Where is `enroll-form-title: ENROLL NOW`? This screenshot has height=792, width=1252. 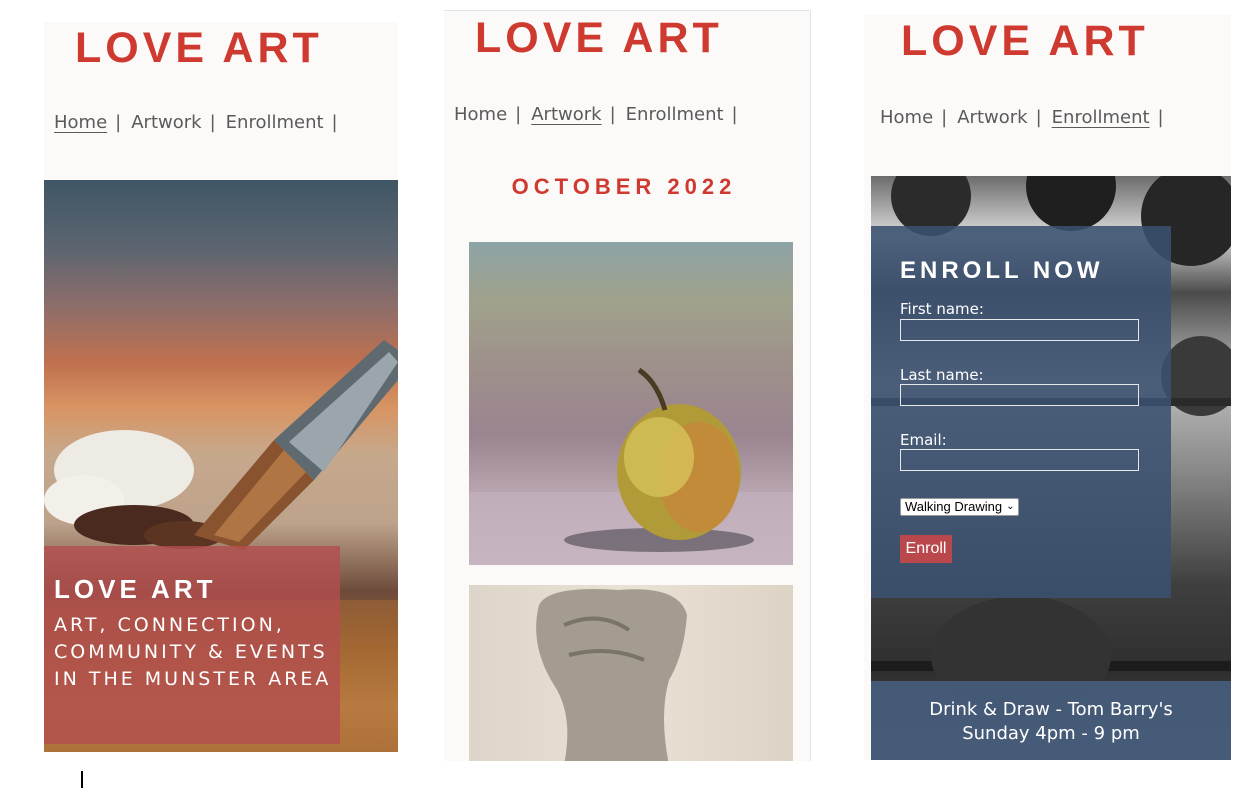 enroll-form-title: ENROLL NOW is located at coordinates (1002, 270).